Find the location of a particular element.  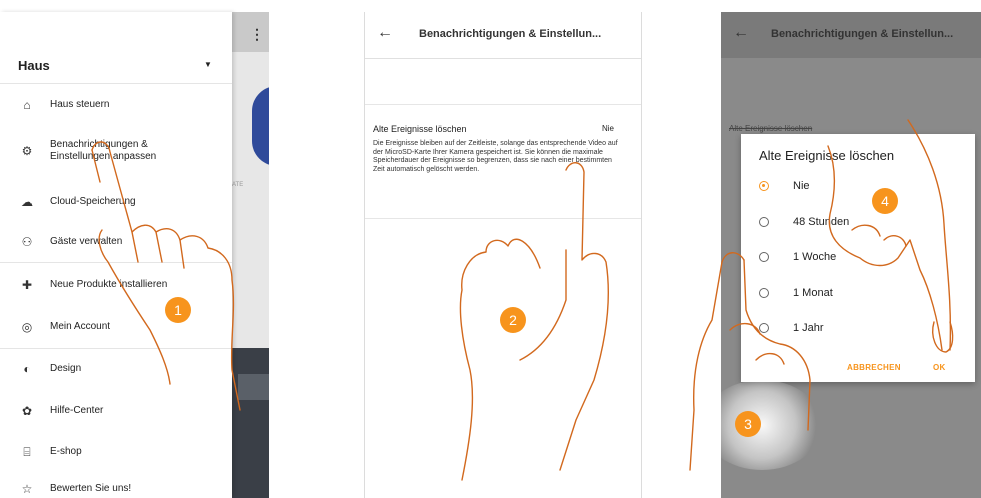

menu-item-label: E-shop is located at coordinates (66, 451).